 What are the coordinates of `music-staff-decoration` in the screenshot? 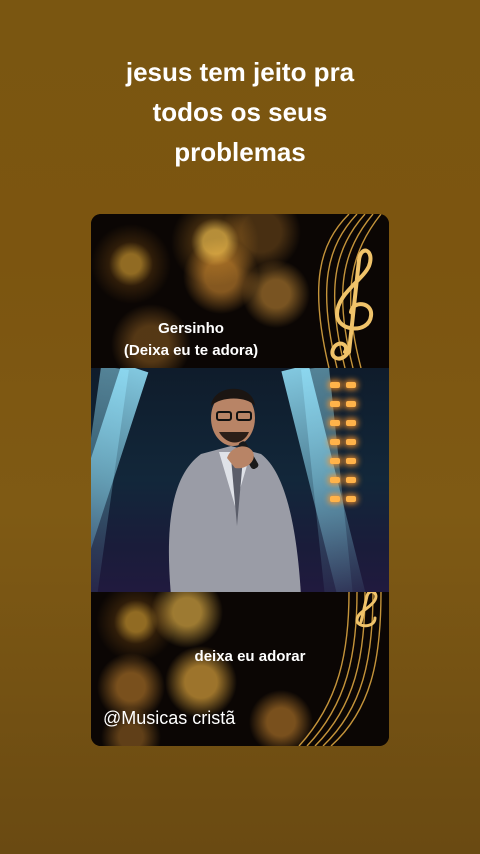 It's located at (340, 669).